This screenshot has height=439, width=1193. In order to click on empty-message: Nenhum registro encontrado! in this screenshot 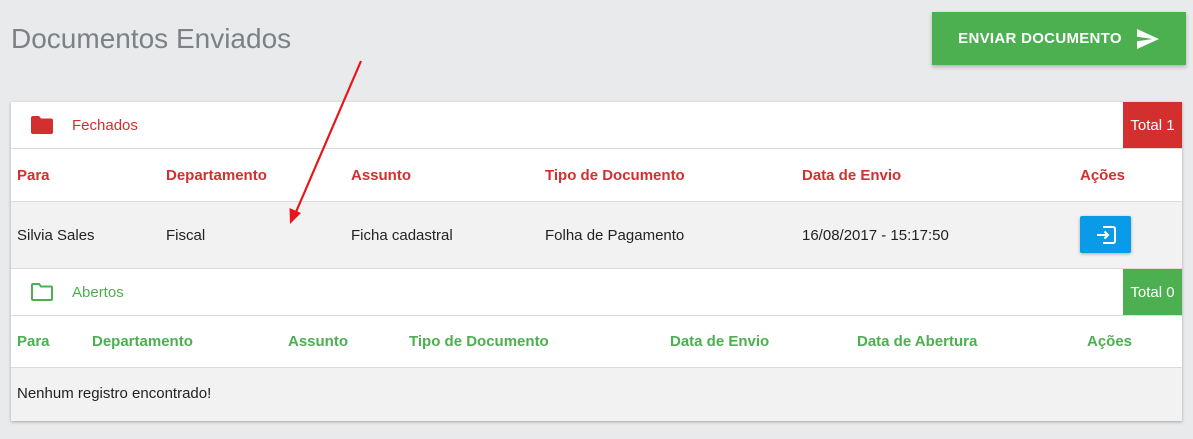, I will do `click(114, 393)`.